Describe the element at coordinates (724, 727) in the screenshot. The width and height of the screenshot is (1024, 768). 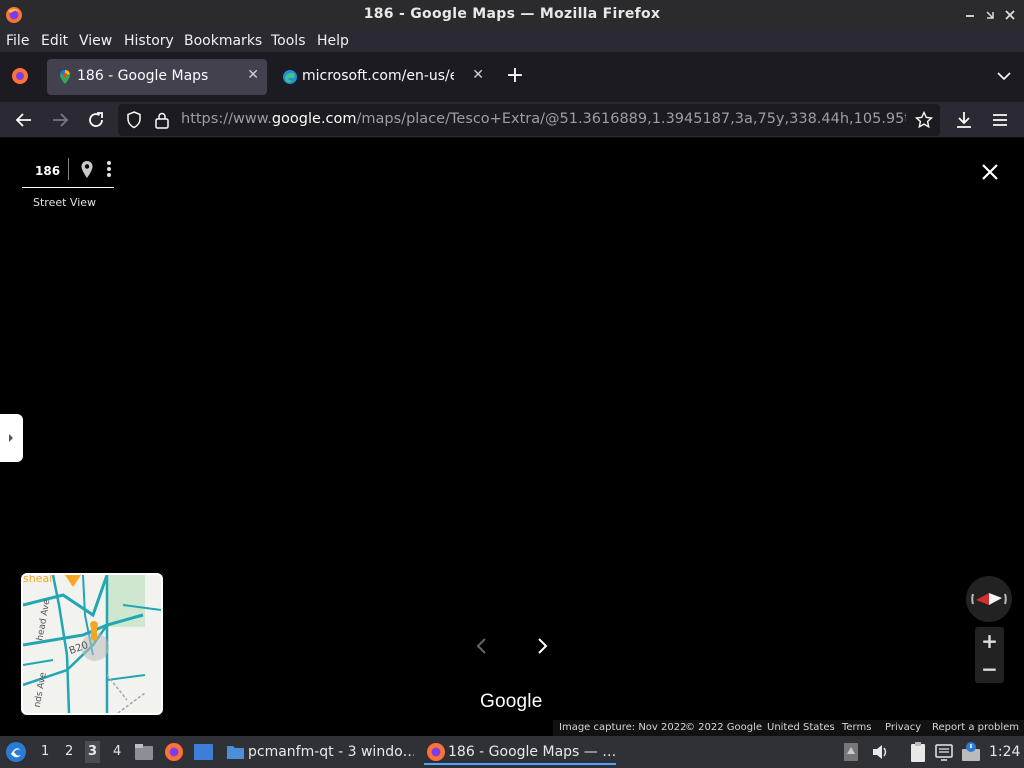
I see `copyright-text: © 2022 Google` at that location.